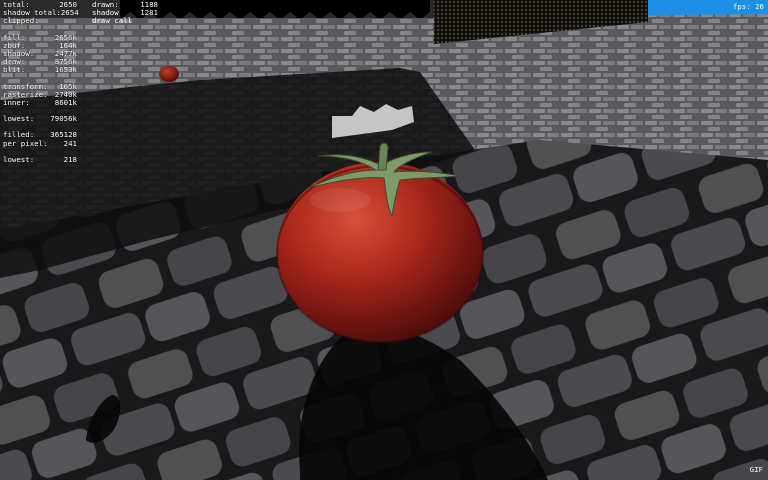 The image size is (768, 480). What do you see at coordinates (40, 159) in the screenshot?
I see `stat-row: lowest: 218` at bounding box center [40, 159].